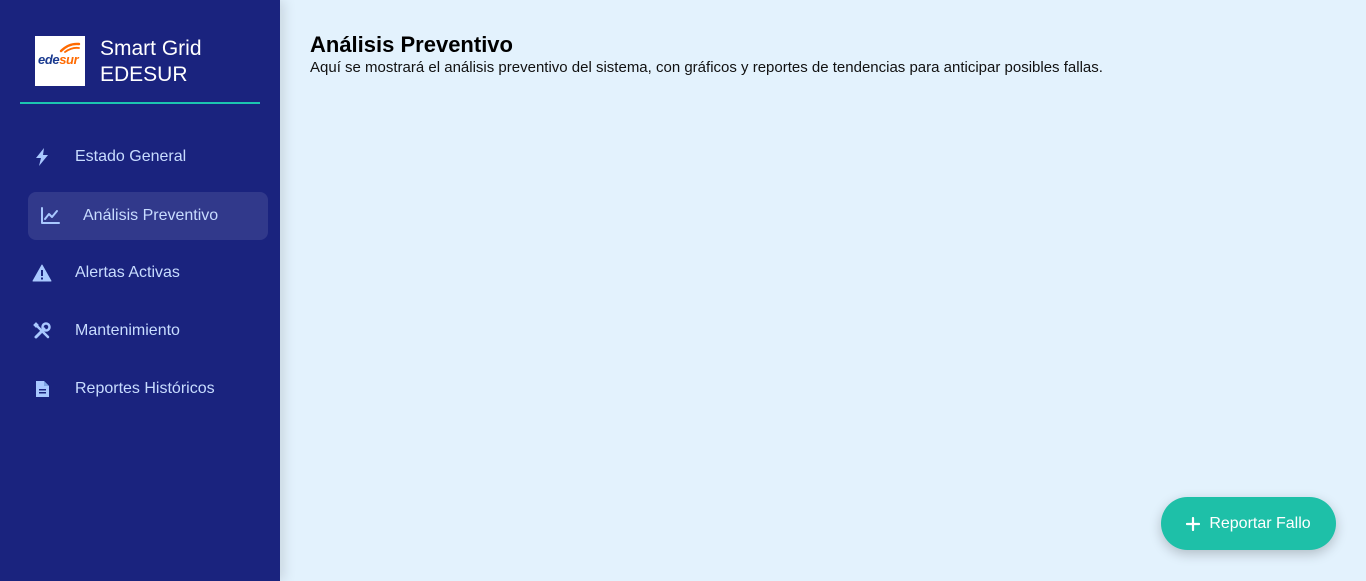 This screenshot has height=581, width=1366. I want to click on edesur-logo: edesur, so click(60, 61).